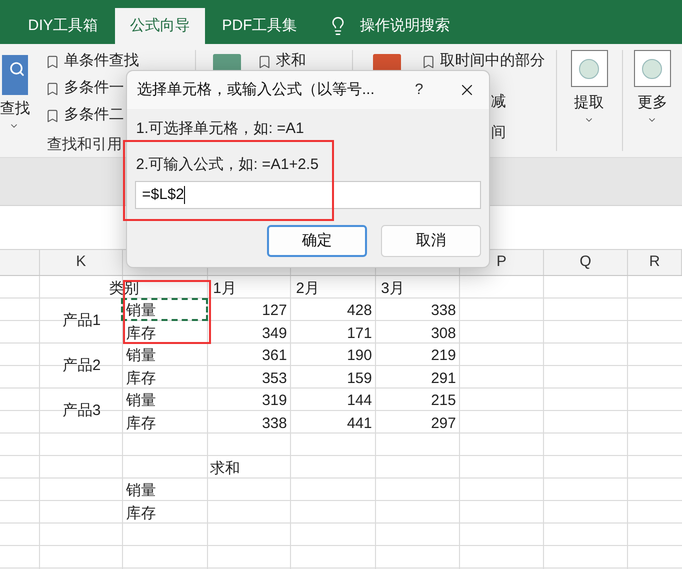 The image size is (682, 569). Describe the element at coordinates (15, 109) in the screenshot. I see `find-button: 查找` at that location.